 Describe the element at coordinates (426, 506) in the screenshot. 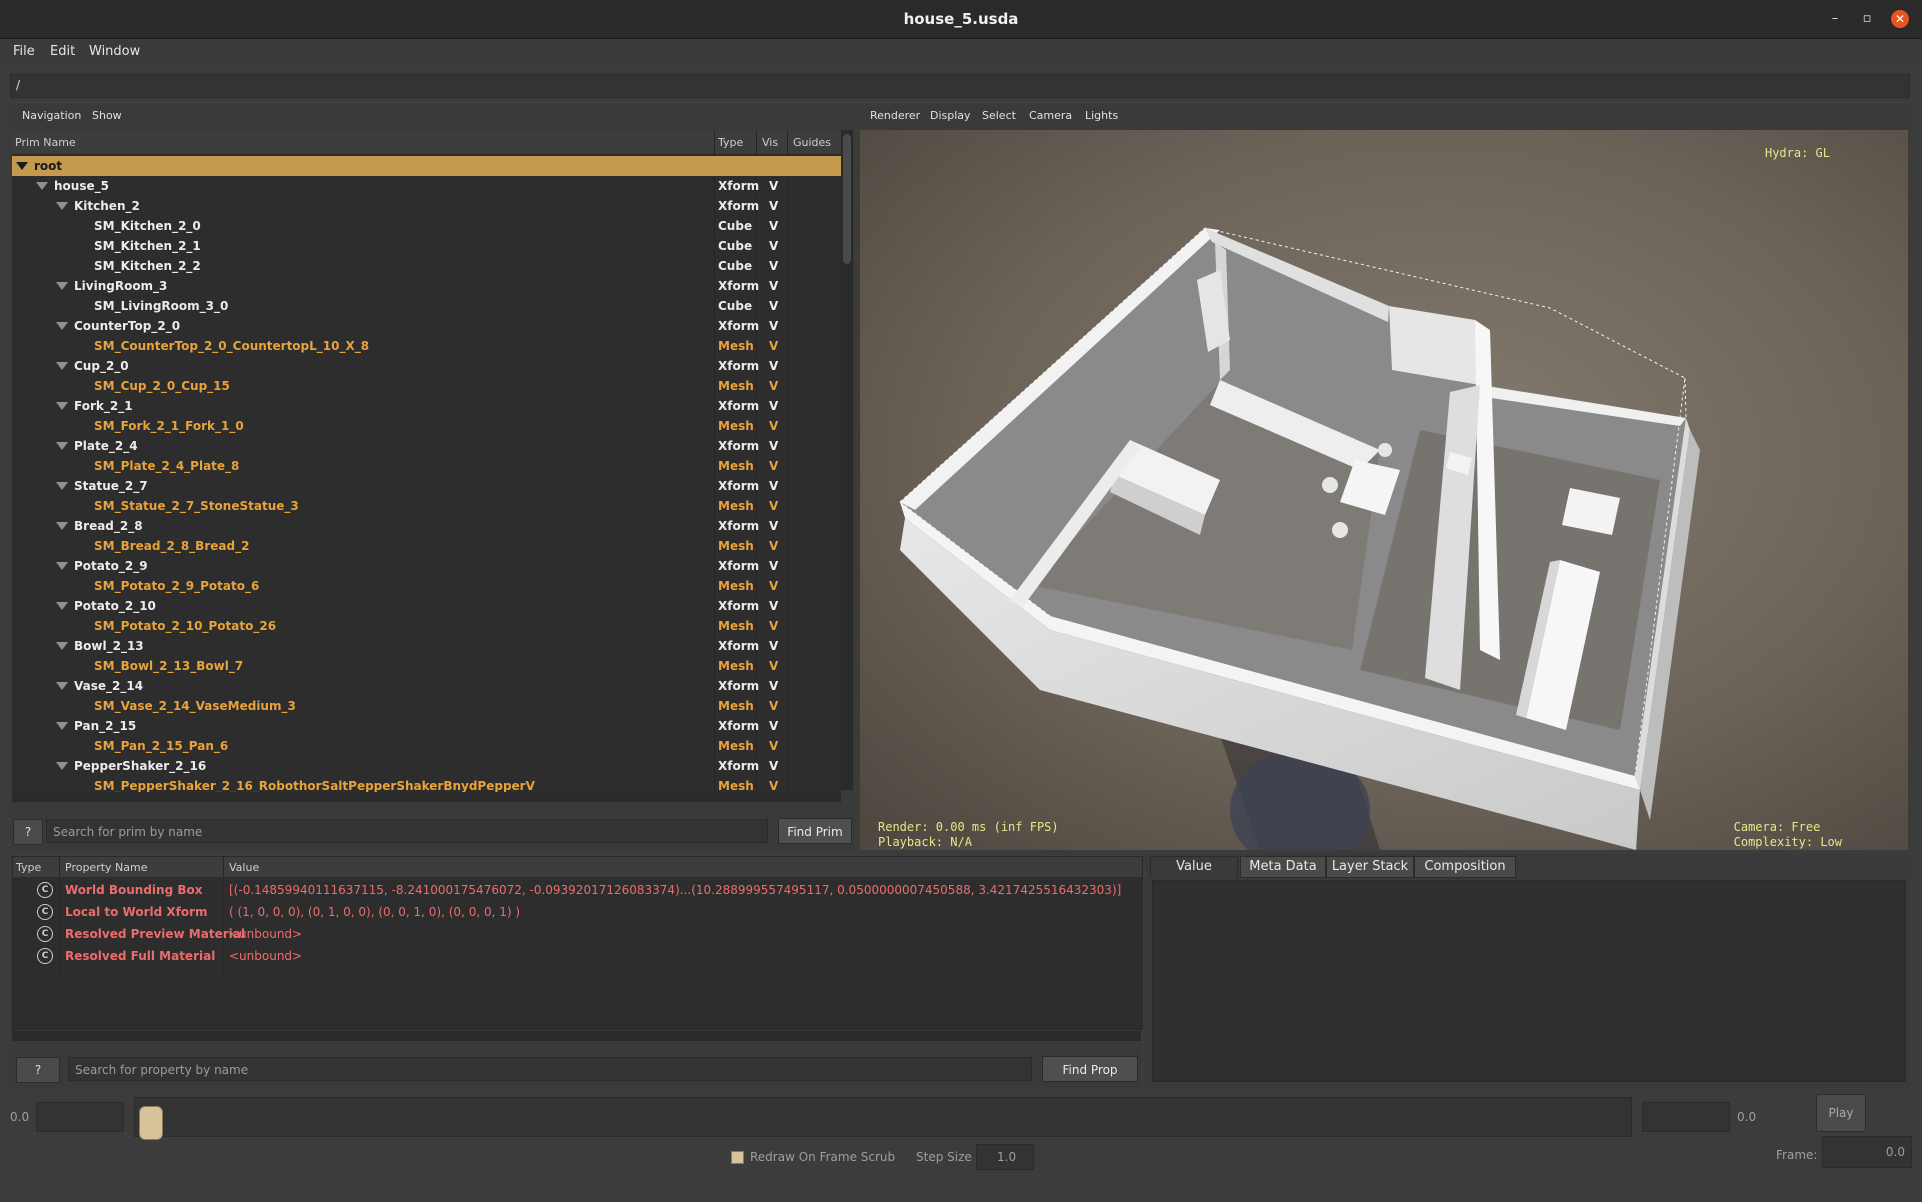

I see `prim-row: SM_Statue_2_7_StoneStatue_3 Mesh V` at that location.